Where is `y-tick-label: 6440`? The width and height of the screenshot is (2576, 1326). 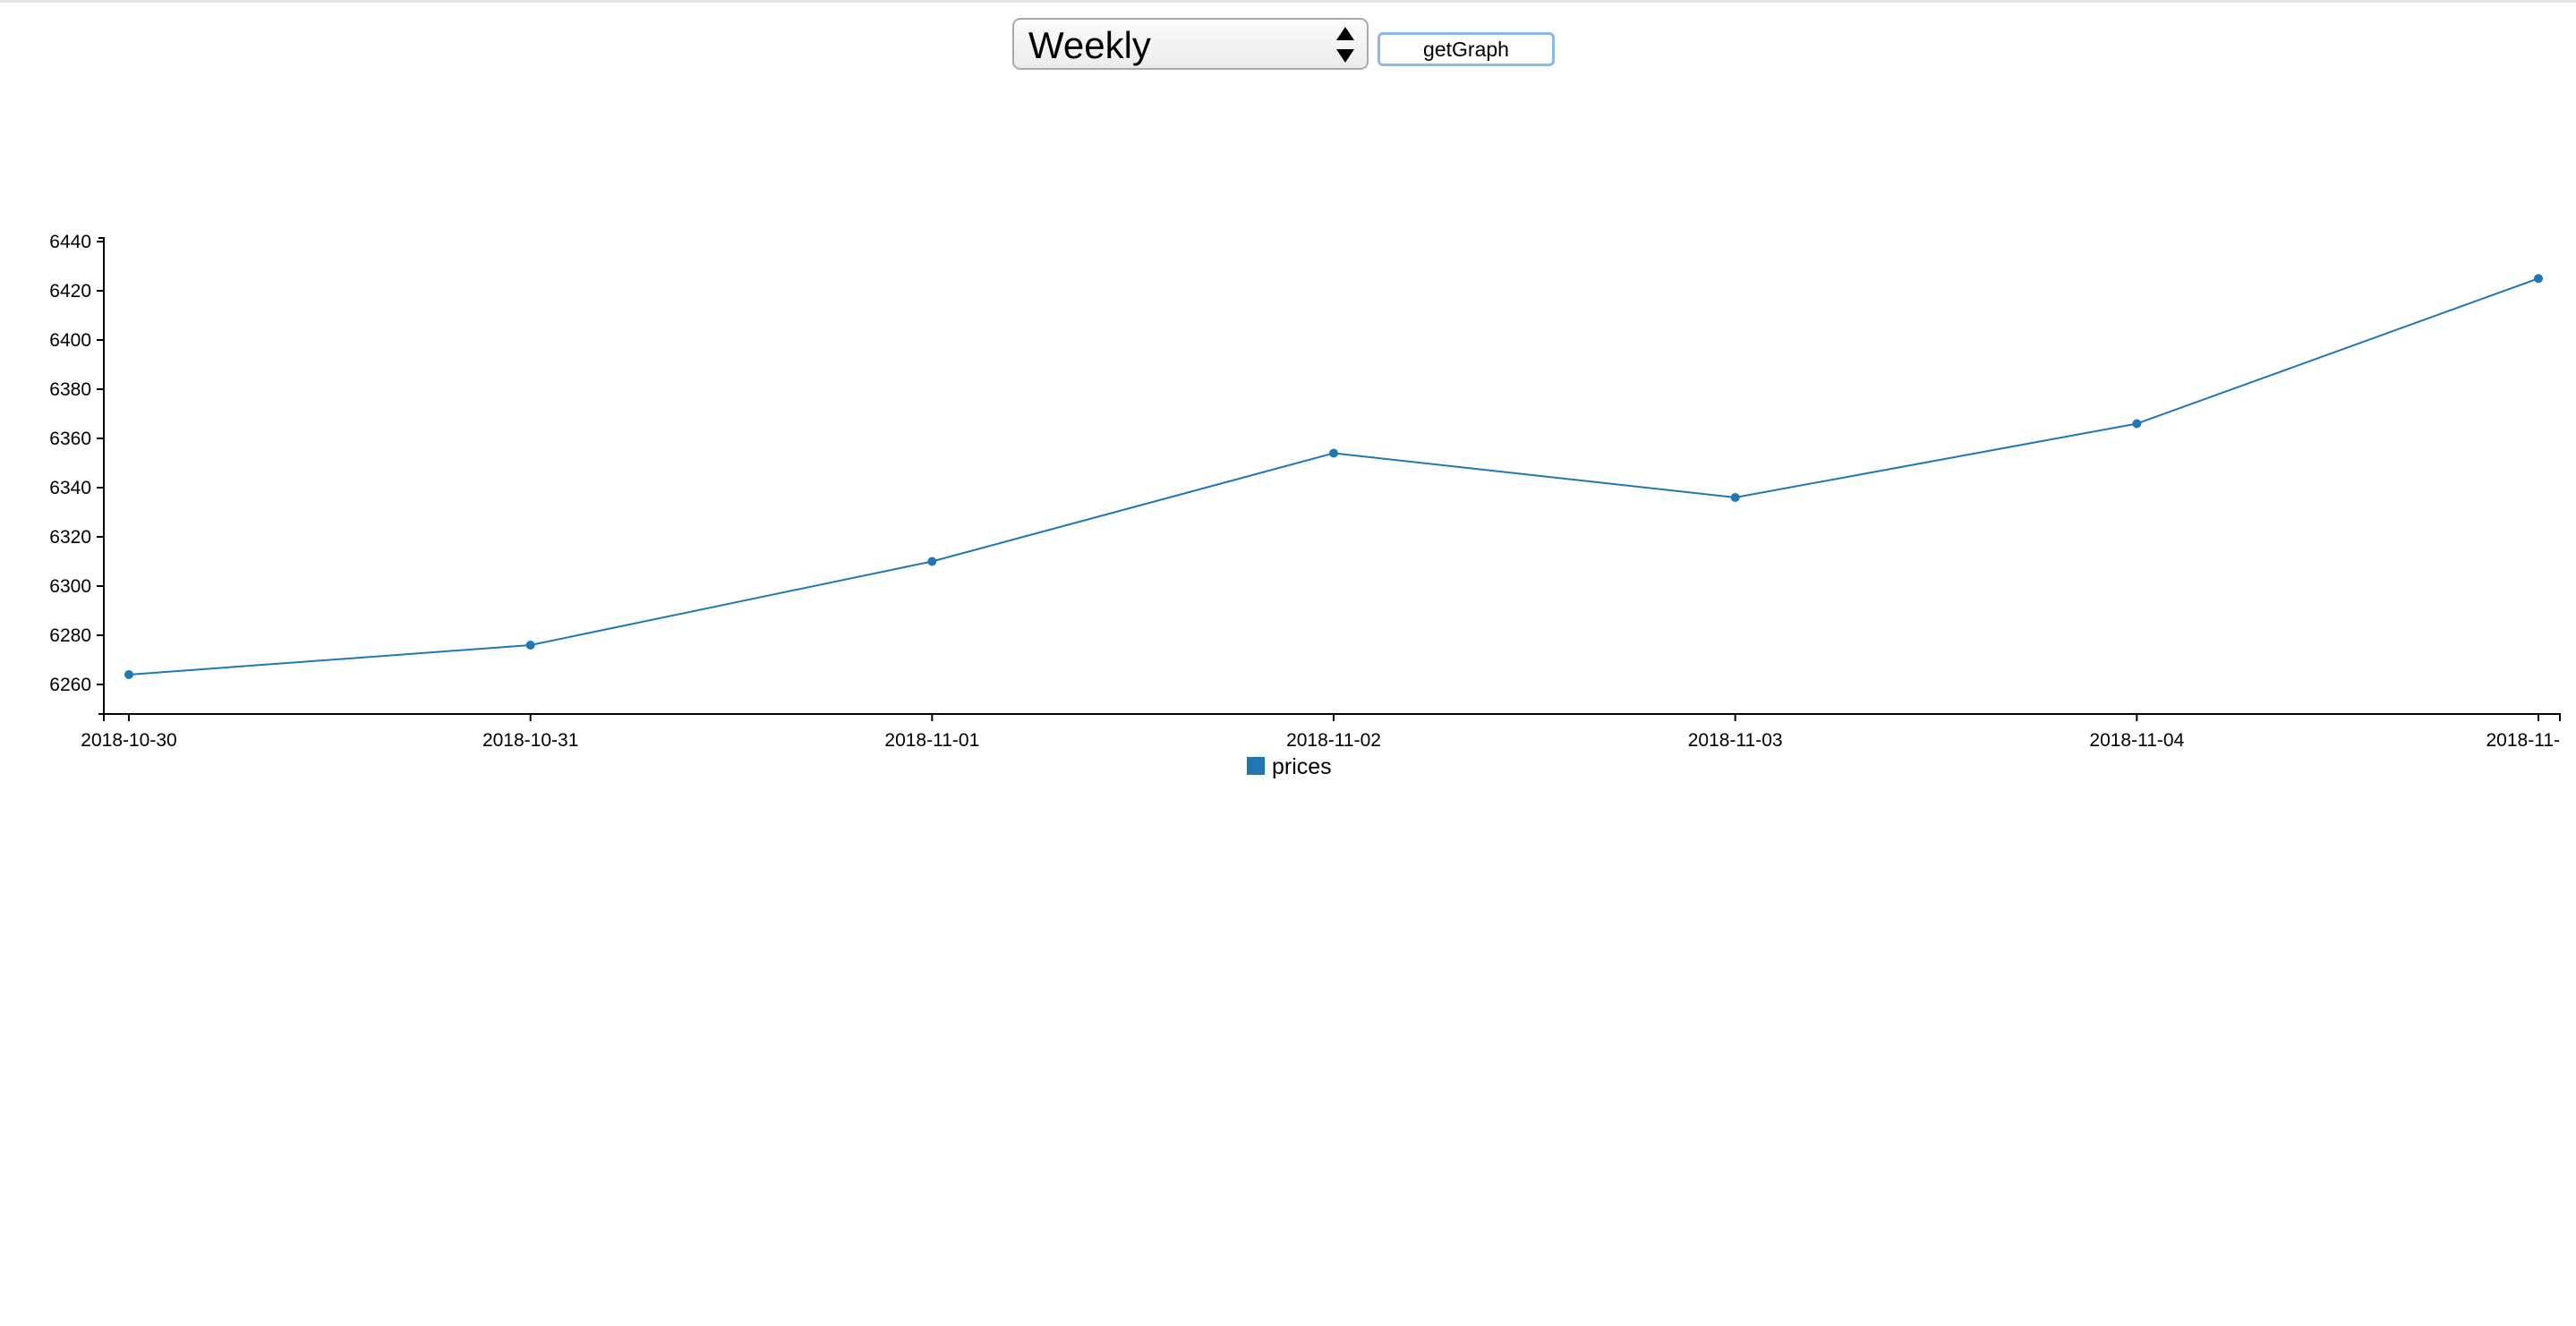 y-tick-label: 6440 is located at coordinates (70, 242).